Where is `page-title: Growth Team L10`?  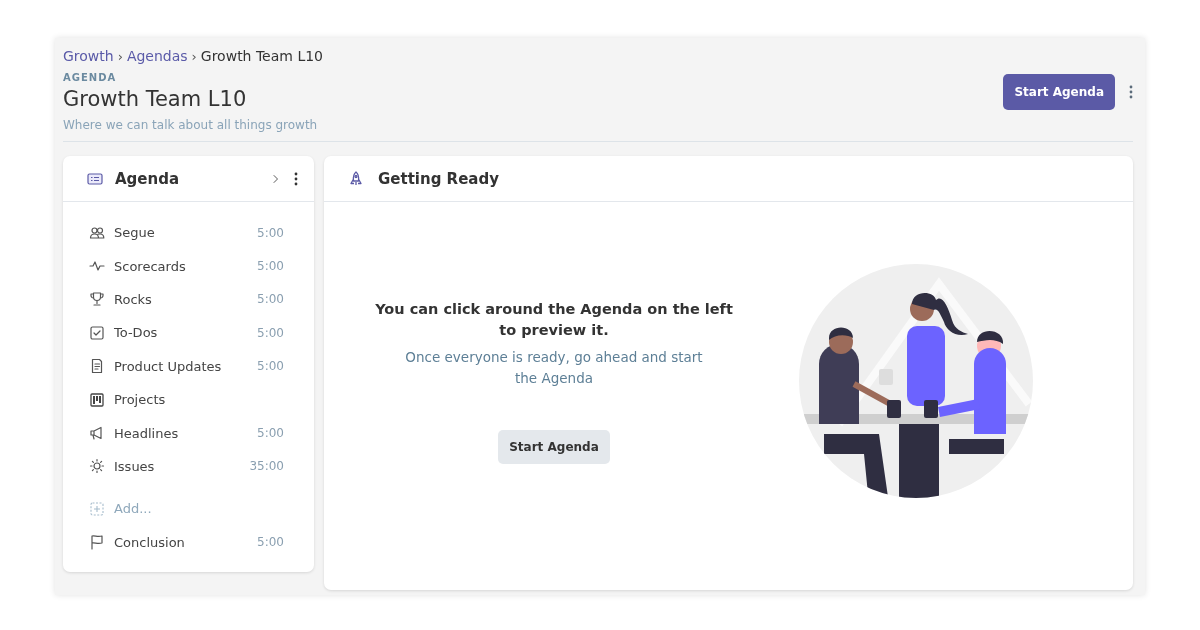
page-title: Growth Team L10 is located at coordinates (155, 99).